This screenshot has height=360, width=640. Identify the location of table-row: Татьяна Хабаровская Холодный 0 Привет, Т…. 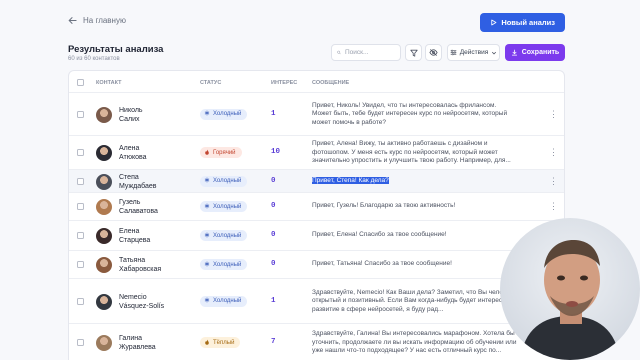
(316, 265).